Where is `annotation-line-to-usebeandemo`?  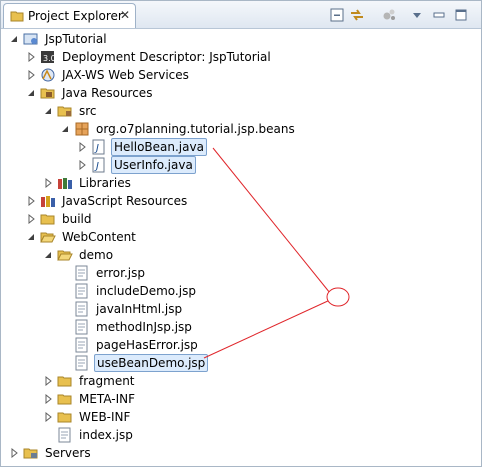 annotation-line-to-usebeandemo is located at coordinates (267, 329).